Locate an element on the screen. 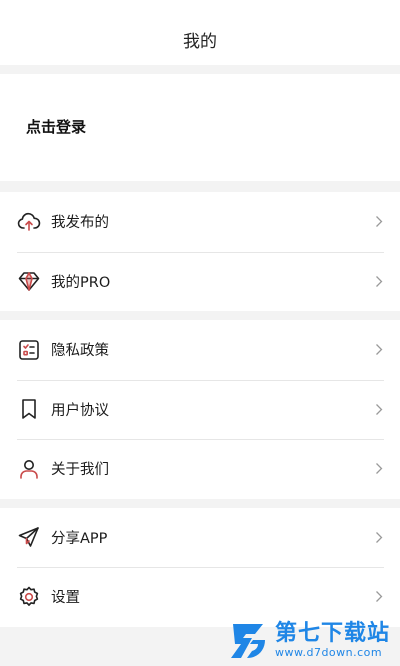 The width and height of the screenshot is (400, 666). menu-item-user-agreement: 用户协议 is located at coordinates (200, 409).